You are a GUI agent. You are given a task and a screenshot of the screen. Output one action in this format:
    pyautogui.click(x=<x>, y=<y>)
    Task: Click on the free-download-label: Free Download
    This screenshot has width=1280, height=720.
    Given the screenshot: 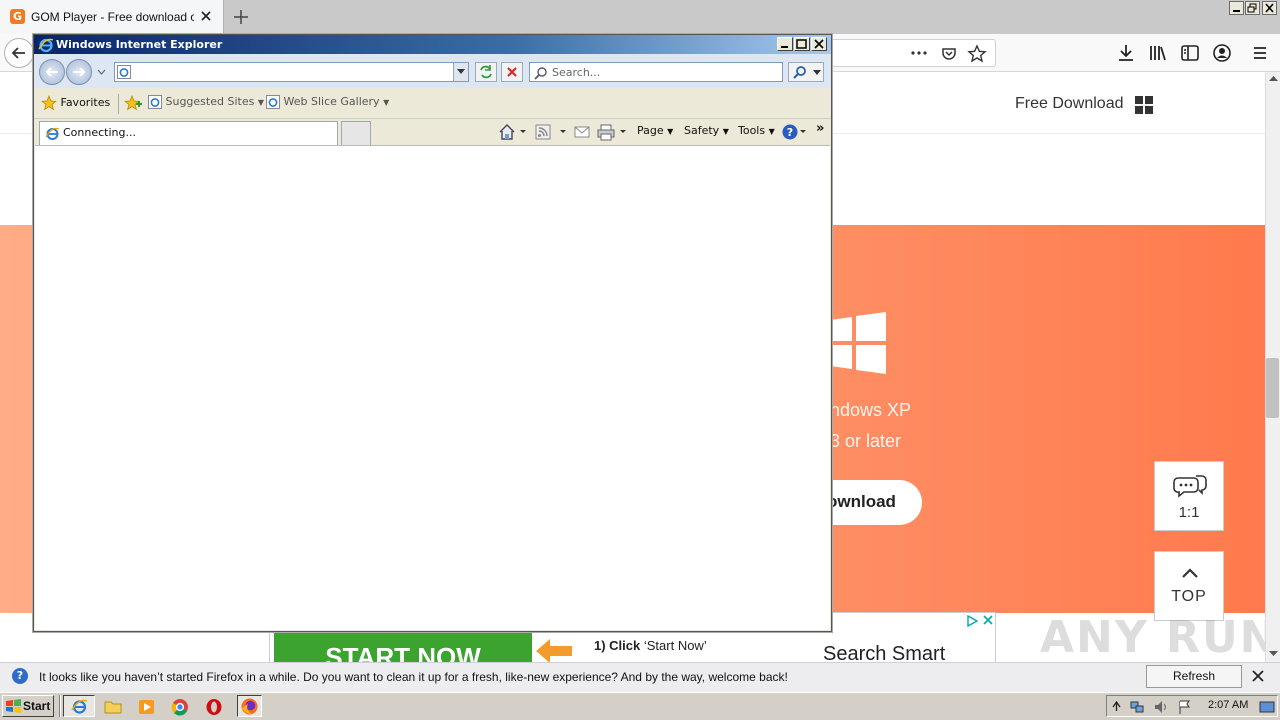 What is the action you would take?
    pyautogui.click(x=1069, y=103)
    